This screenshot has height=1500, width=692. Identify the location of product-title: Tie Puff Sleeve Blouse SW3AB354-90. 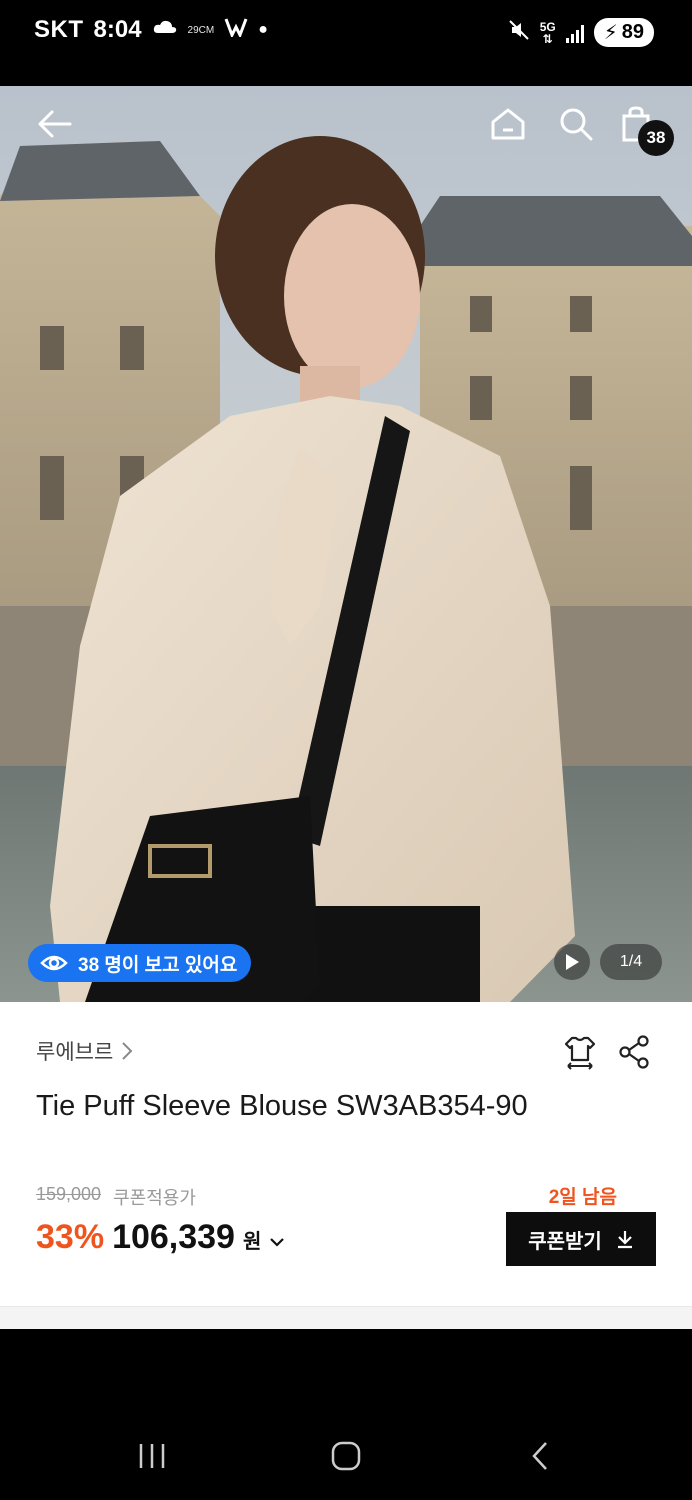
(282, 1106).